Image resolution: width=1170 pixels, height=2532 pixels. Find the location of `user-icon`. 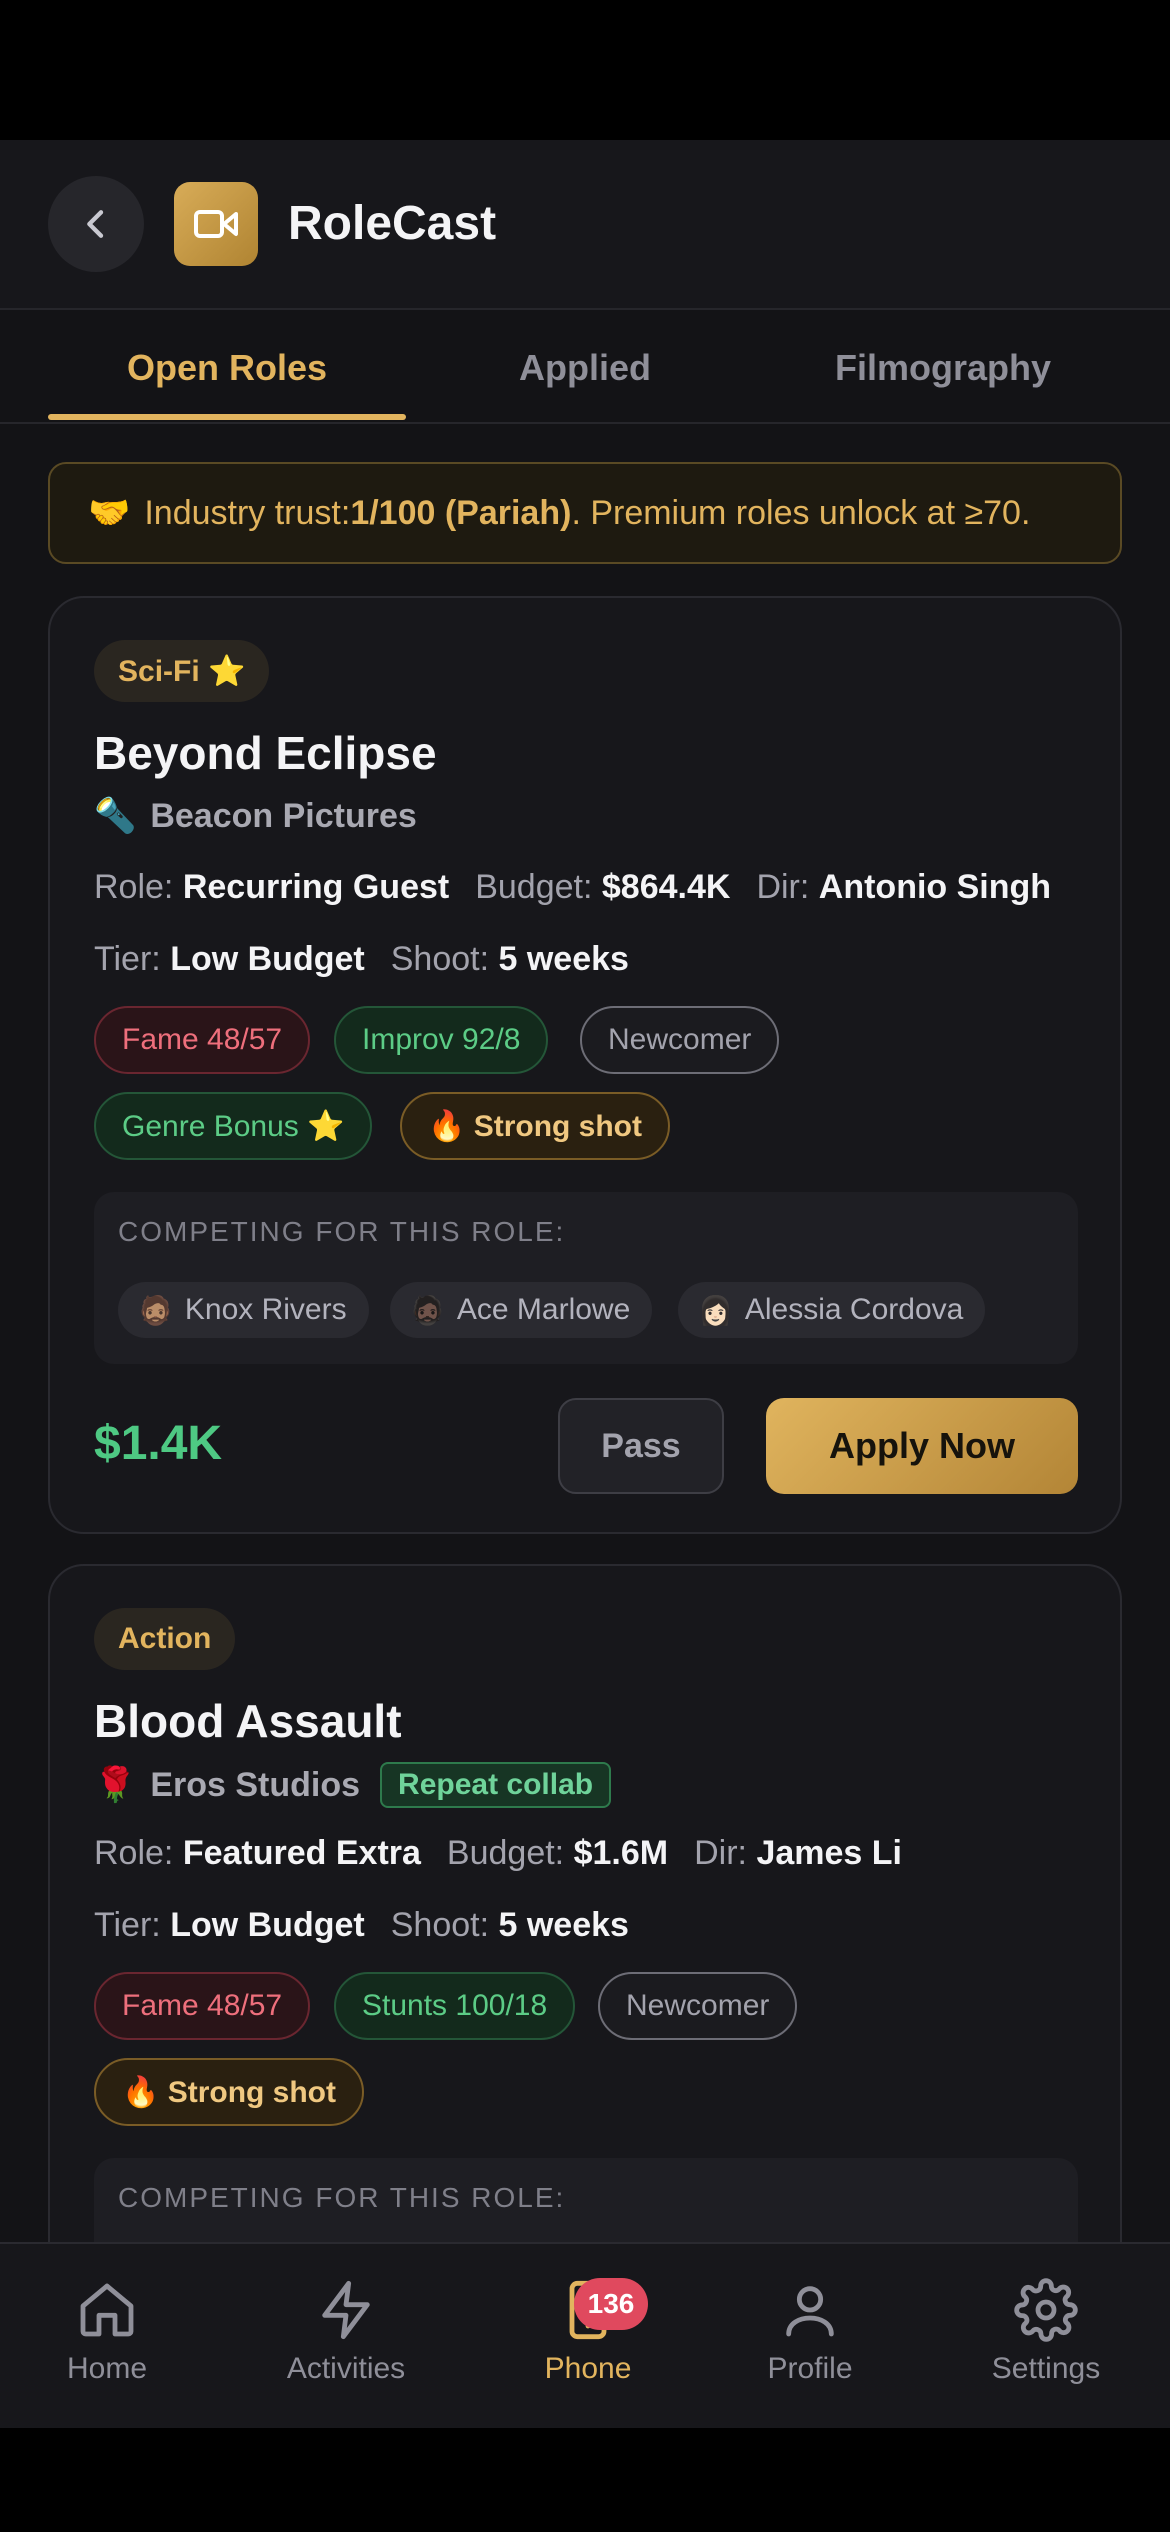

user-icon is located at coordinates (810, 2311).